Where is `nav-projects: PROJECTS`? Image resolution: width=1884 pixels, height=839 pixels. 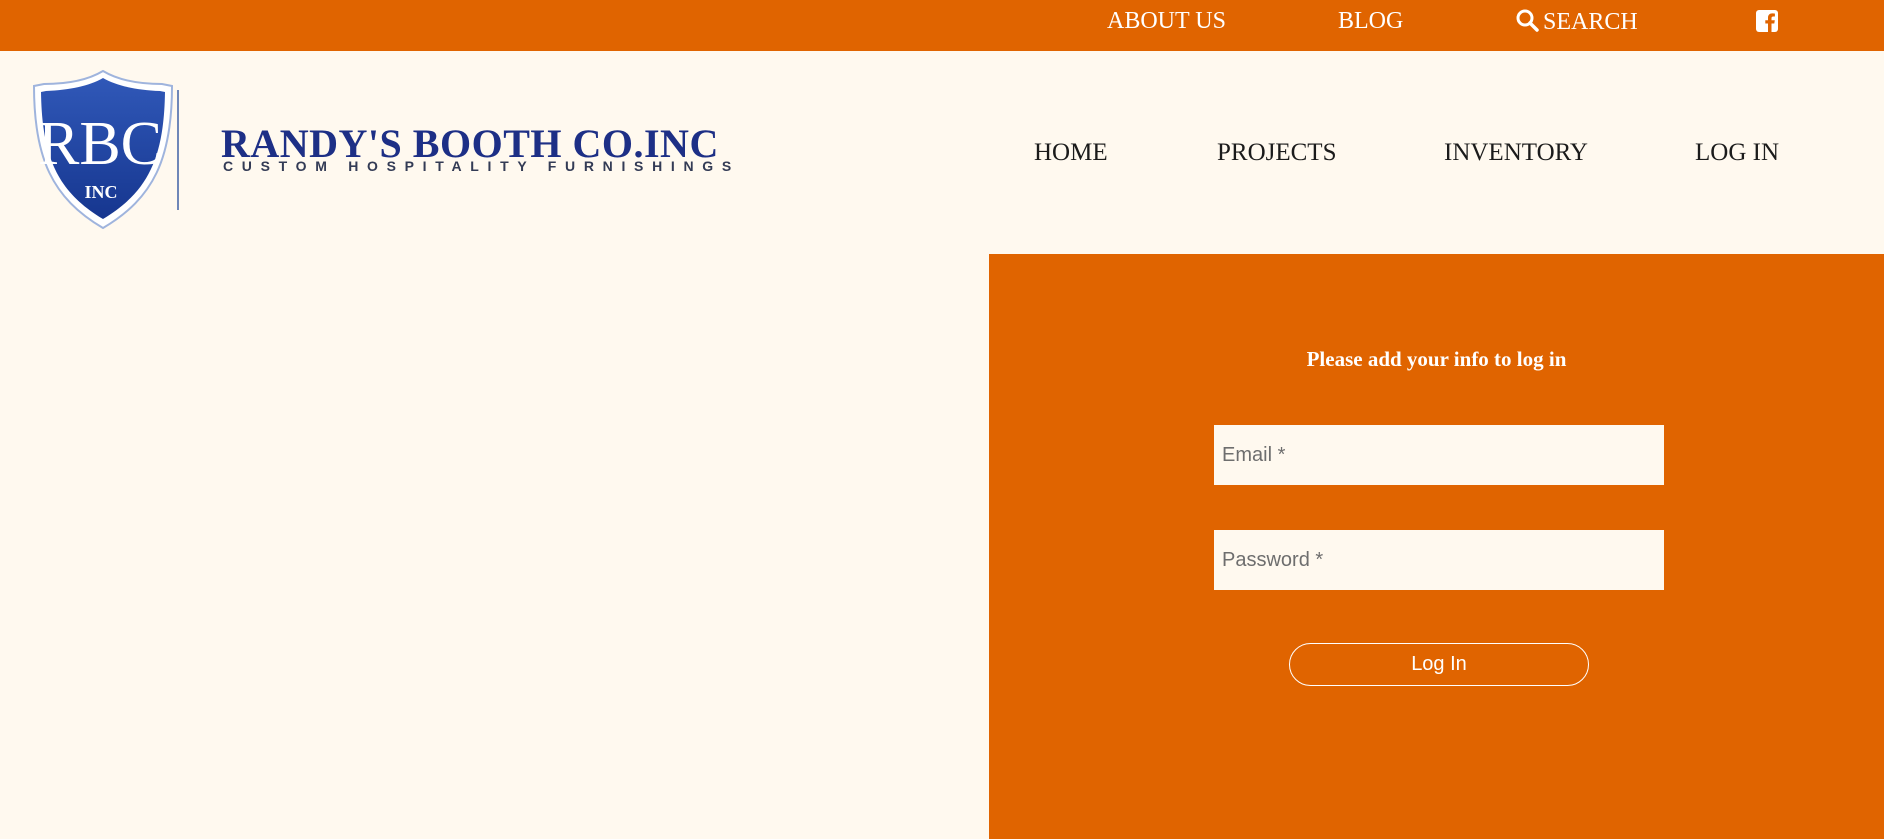 nav-projects: PROJECTS is located at coordinates (1276, 153).